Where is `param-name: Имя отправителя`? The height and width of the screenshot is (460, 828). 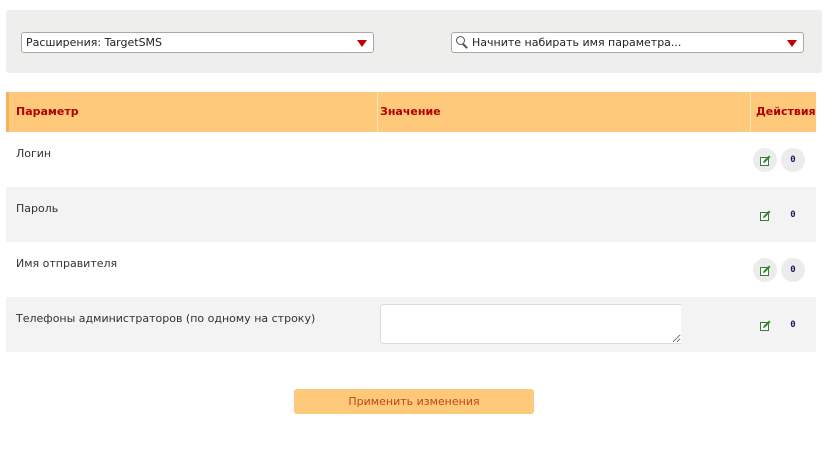 param-name: Имя отправителя is located at coordinates (67, 263).